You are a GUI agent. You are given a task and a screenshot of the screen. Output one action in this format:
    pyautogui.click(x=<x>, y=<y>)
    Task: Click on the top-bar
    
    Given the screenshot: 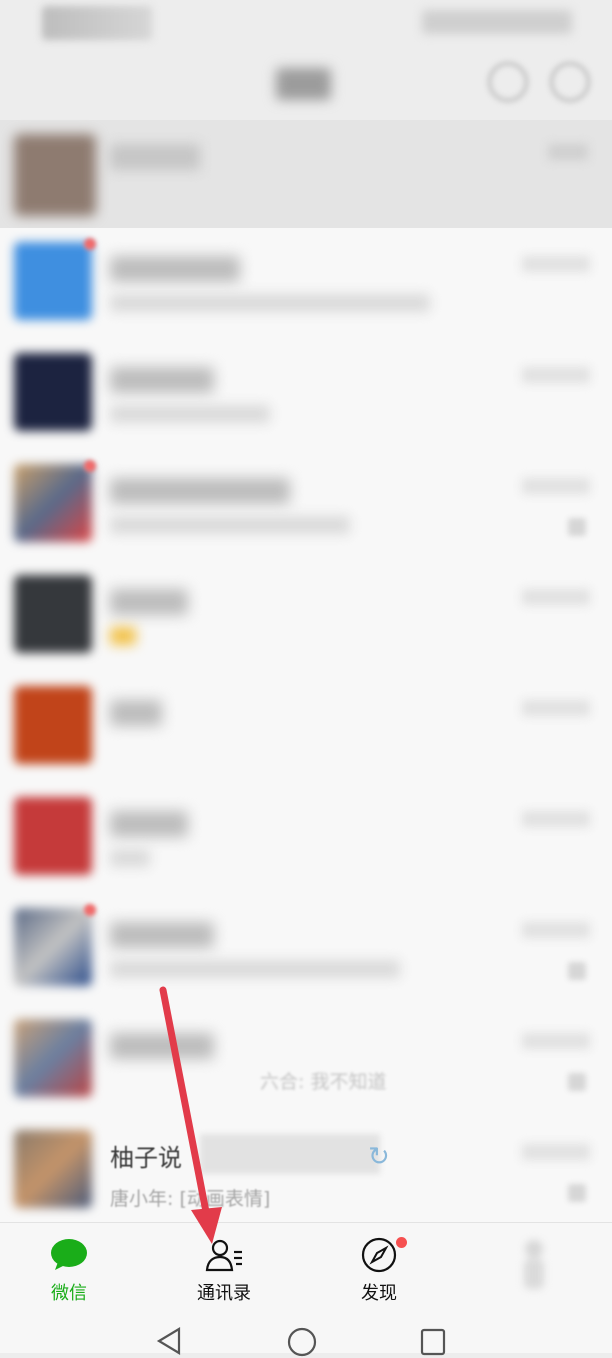 What is the action you would take?
    pyautogui.click(x=306, y=85)
    